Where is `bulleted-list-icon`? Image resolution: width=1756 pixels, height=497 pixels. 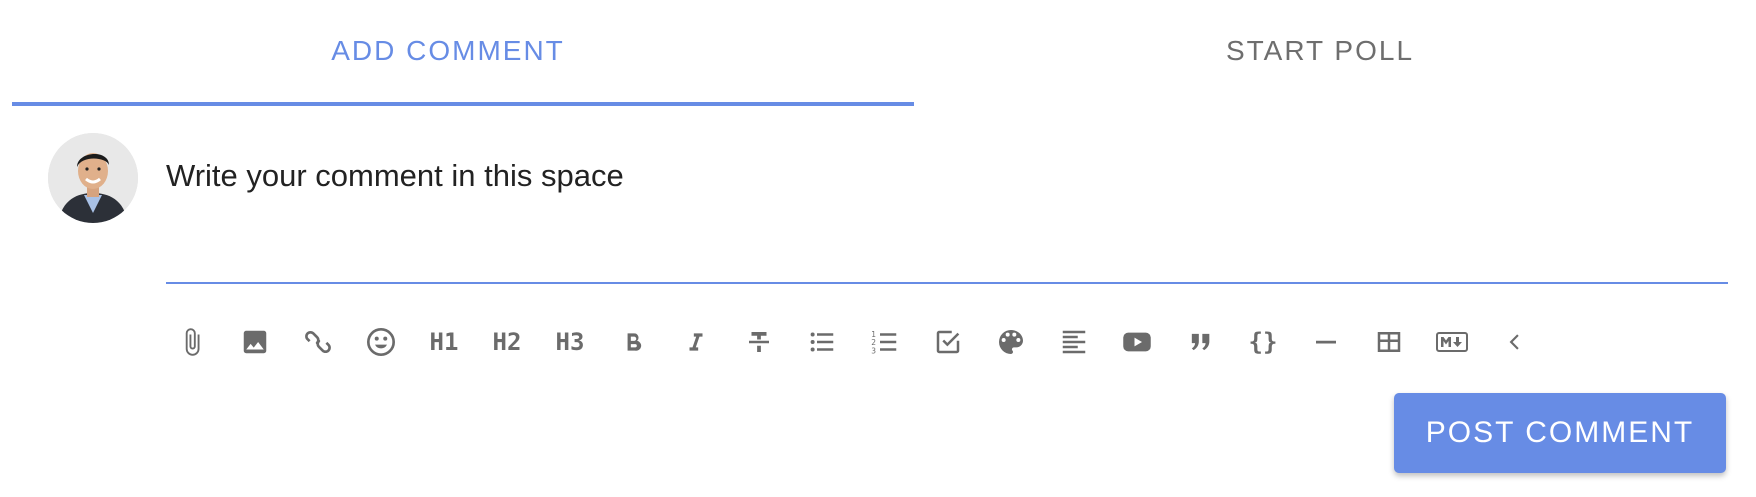 bulleted-list-icon is located at coordinates (822, 342).